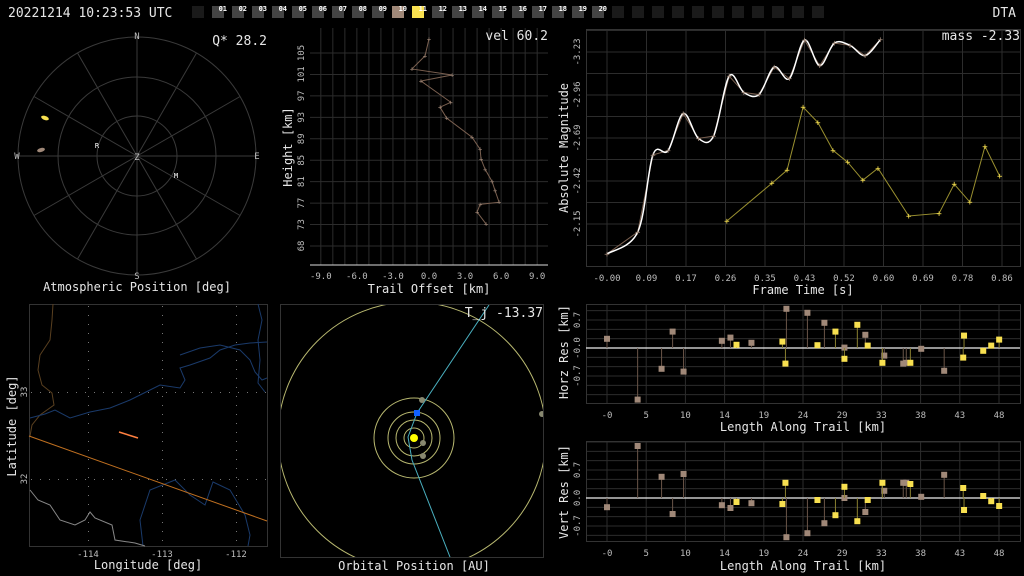 This screenshot has width=1024, height=576. Describe the element at coordinates (429, 289) in the screenshot. I see `trail-xlabel: Trail Offset [km]` at that location.